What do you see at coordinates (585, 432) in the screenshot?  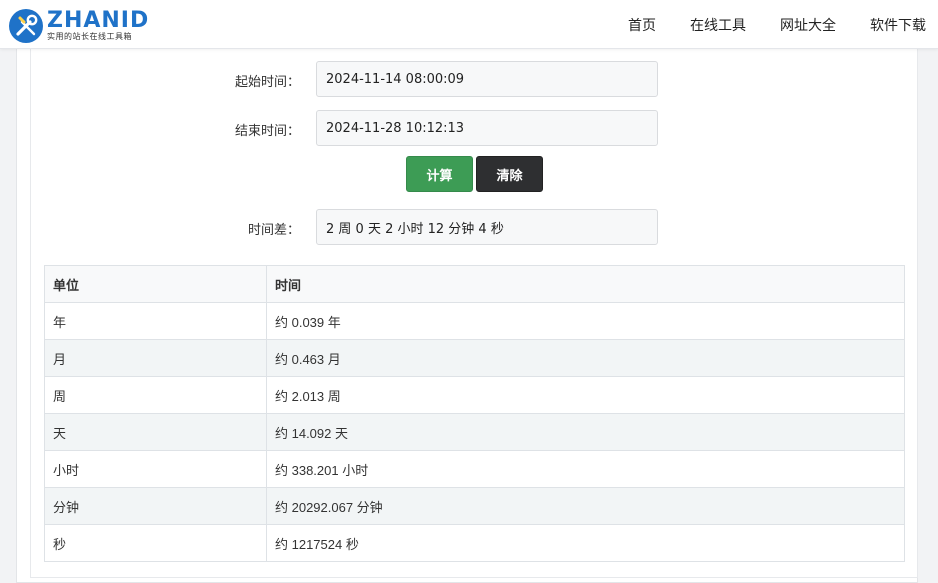 I see `value-cell: 约 14.092 天` at bounding box center [585, 432].